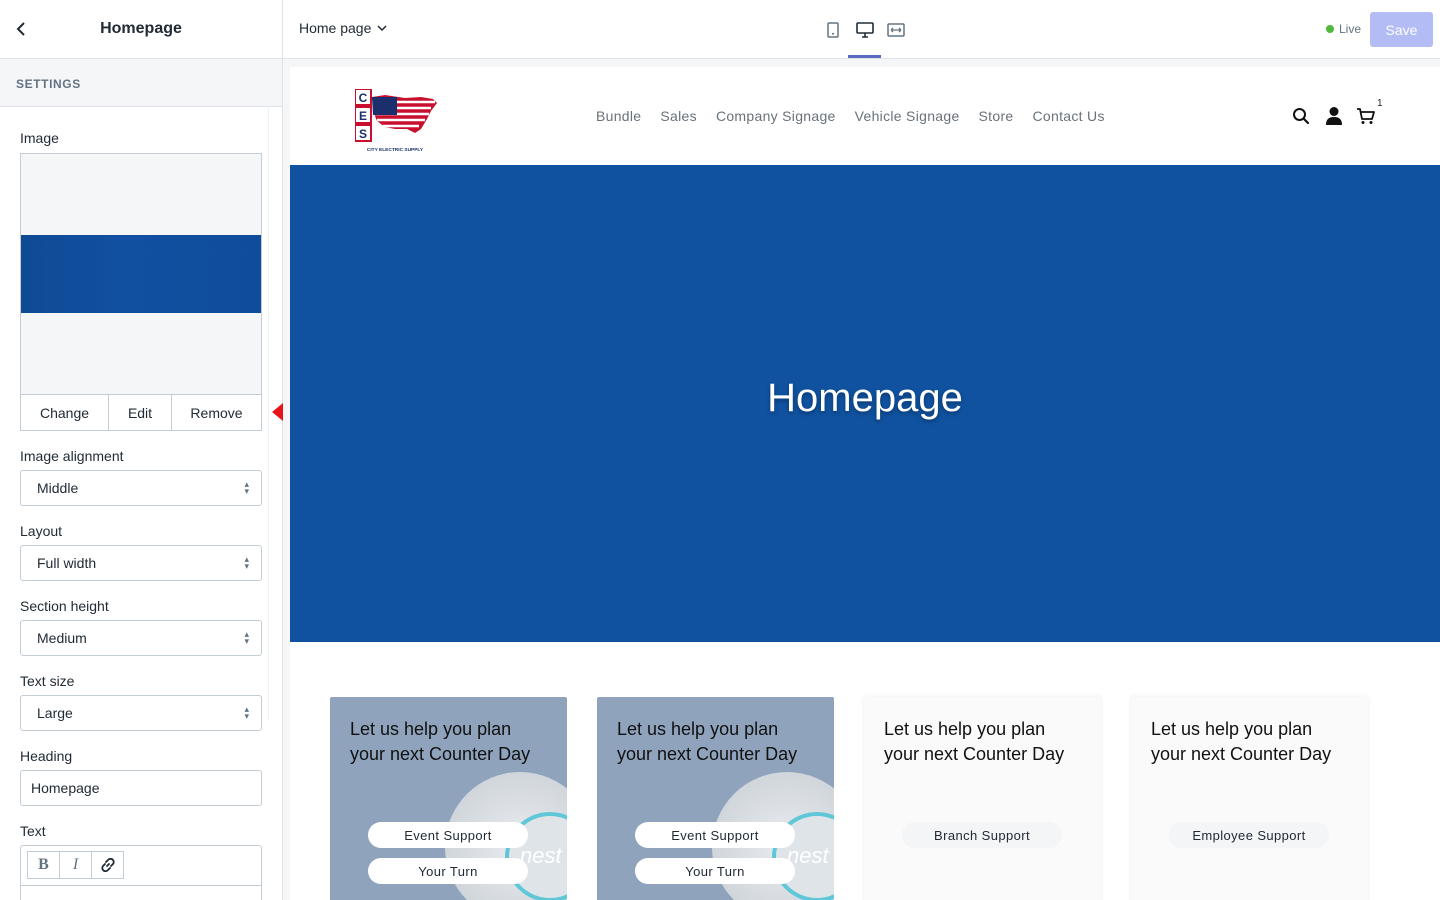 The width and height of the screenshot is (1440, 900). I want to click on image-alignment-select: Middle ▴ ▾, so click(141, 488).